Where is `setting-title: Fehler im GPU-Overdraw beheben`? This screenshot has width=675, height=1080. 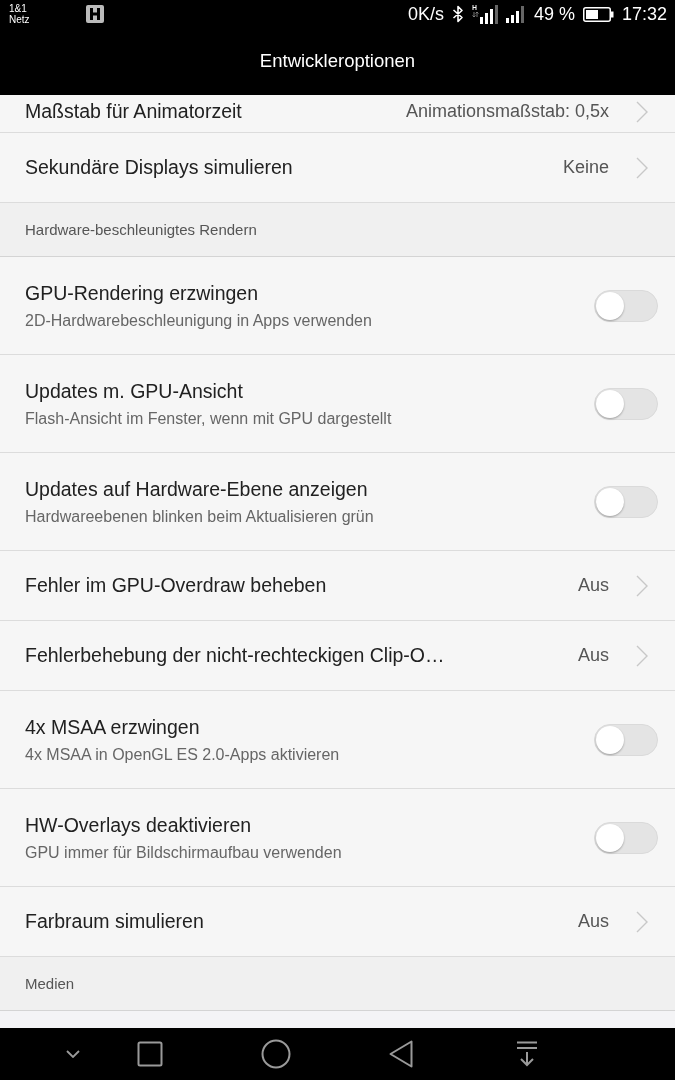
setting-title: Fehler im GPU-Overdraw beheben is located at coordinates (301, 585).